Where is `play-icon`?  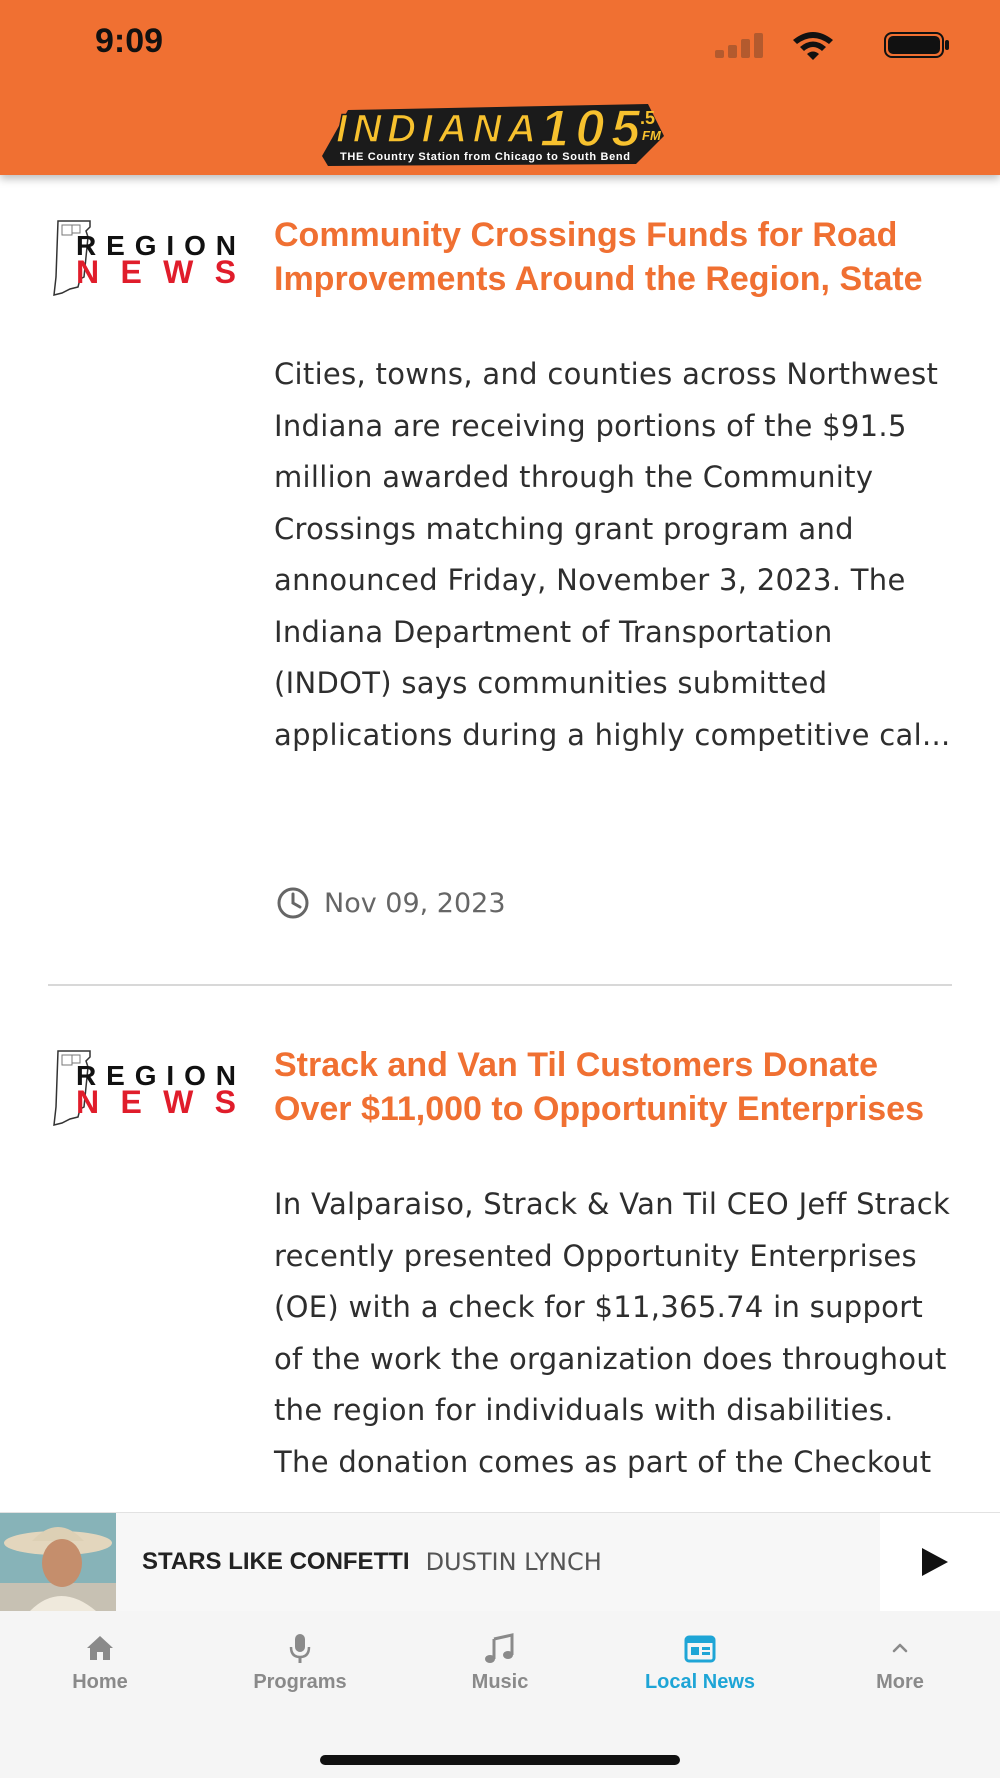
play-icon is located at coordinates (935, 1562).